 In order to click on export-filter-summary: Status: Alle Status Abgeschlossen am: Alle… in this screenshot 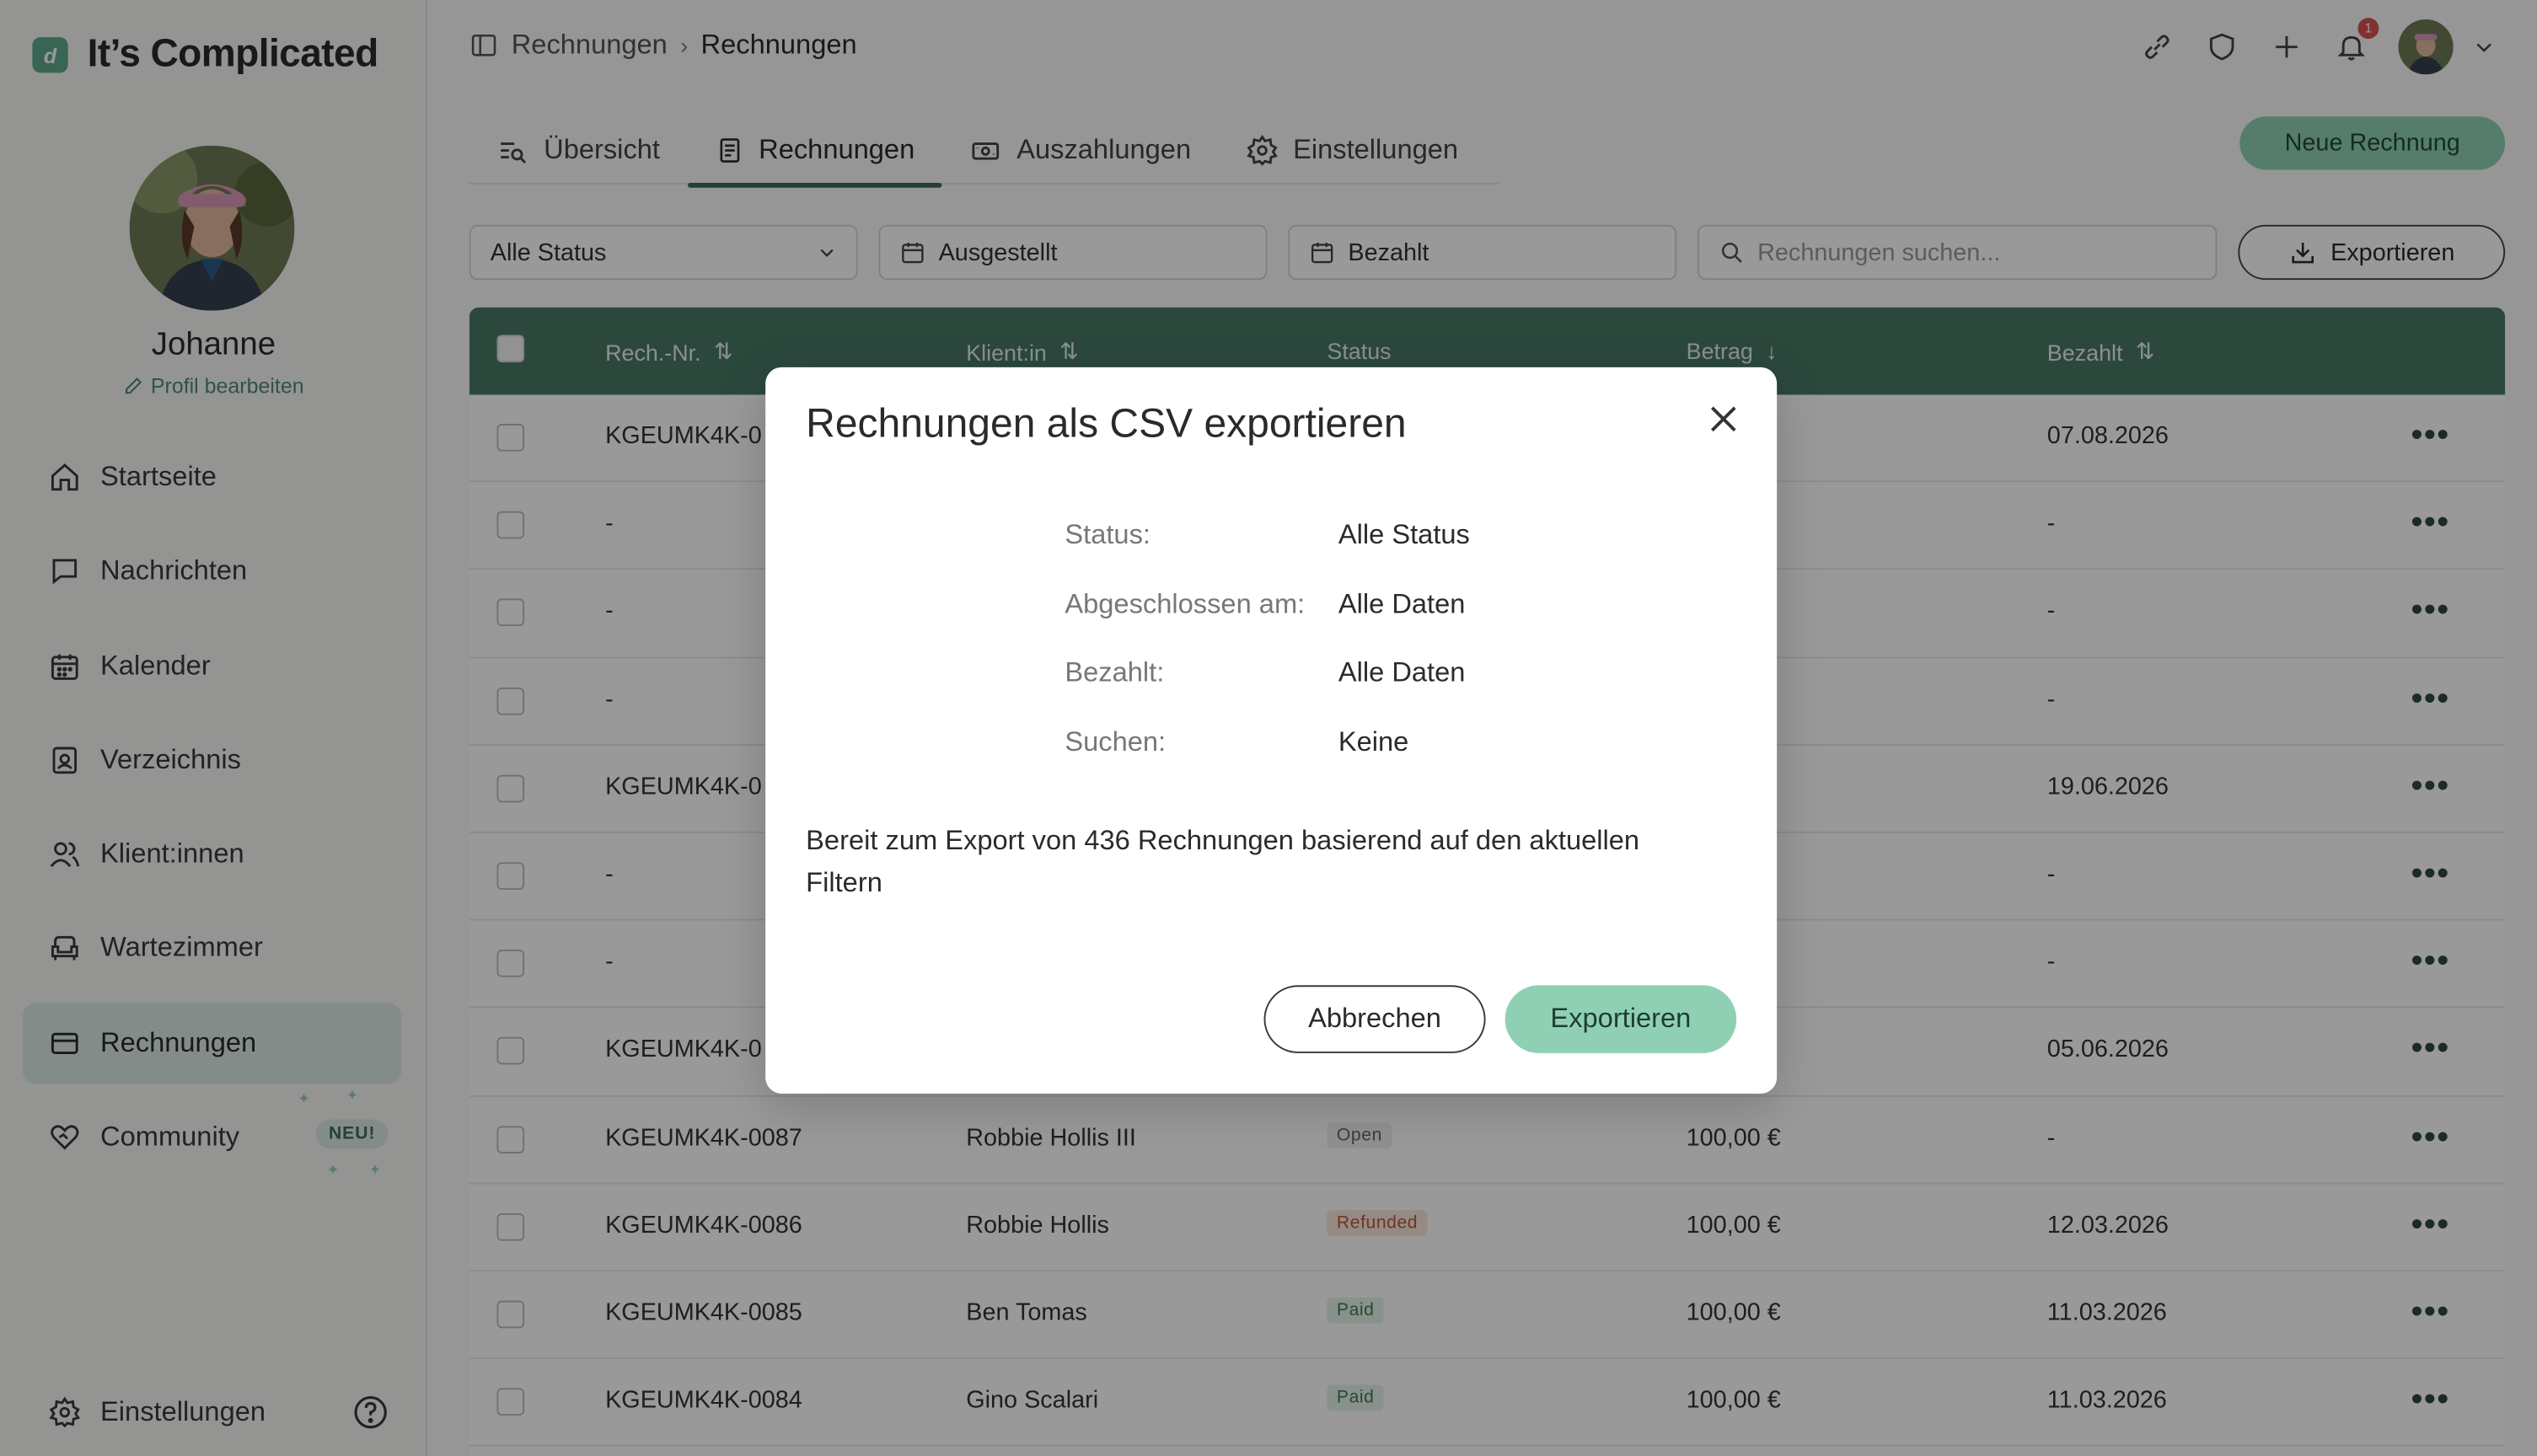, I will do `click(1388, 657)`.